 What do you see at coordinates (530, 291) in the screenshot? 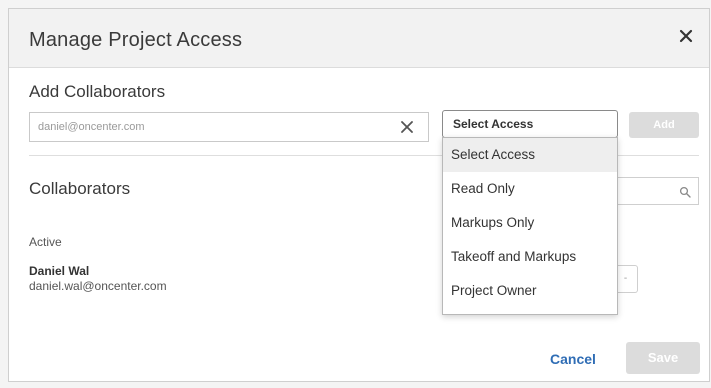
I see `access-option-project-owner: Project Owner` at bounding box center [530, 291].